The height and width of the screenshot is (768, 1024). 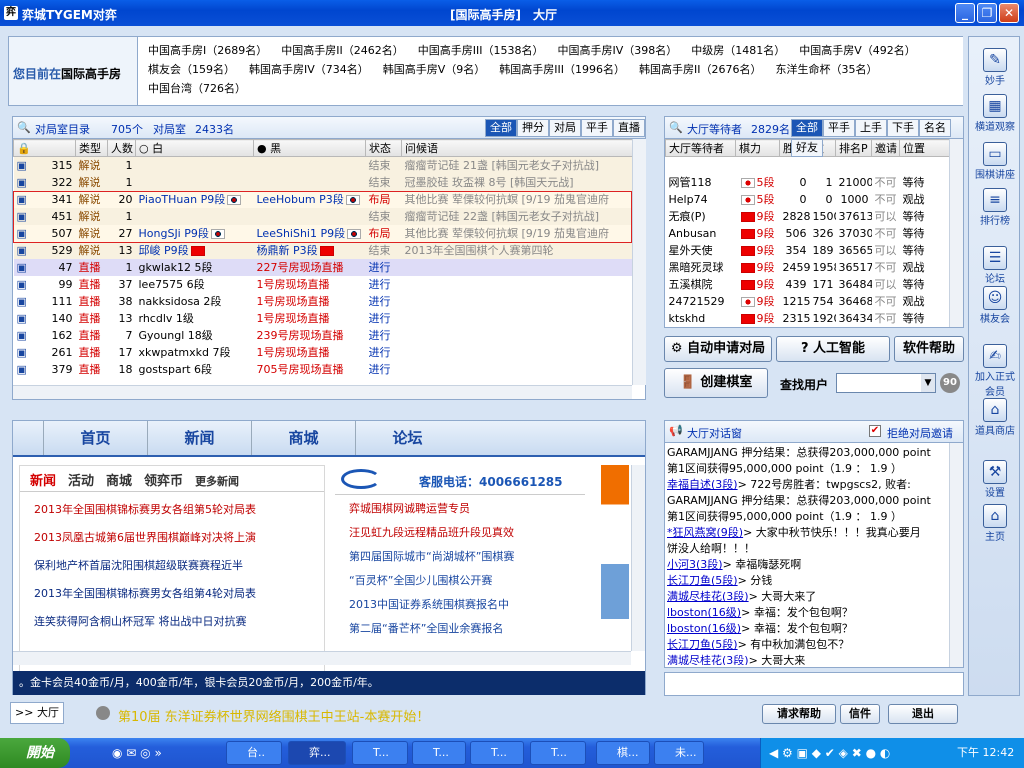 I want to click on side-tesuji-button: ✎ 妙手, so click(x=995, y=67).